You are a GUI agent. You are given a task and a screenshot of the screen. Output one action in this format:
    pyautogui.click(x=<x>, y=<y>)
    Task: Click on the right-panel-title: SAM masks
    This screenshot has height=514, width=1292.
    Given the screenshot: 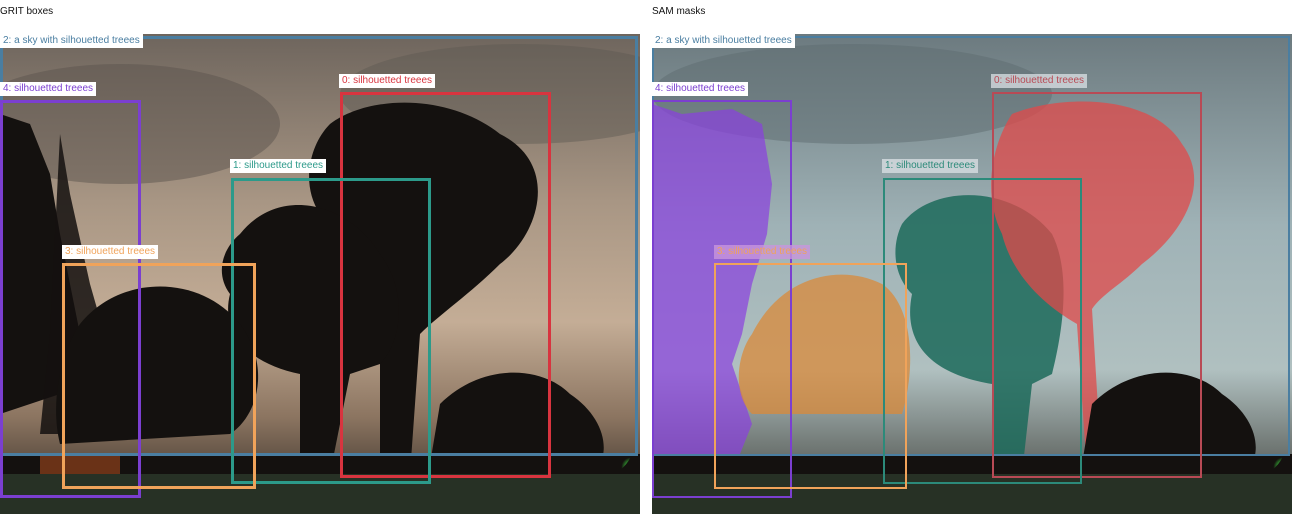 What is the action you would take?
    pyautogui.click(x=679, y=11)
    